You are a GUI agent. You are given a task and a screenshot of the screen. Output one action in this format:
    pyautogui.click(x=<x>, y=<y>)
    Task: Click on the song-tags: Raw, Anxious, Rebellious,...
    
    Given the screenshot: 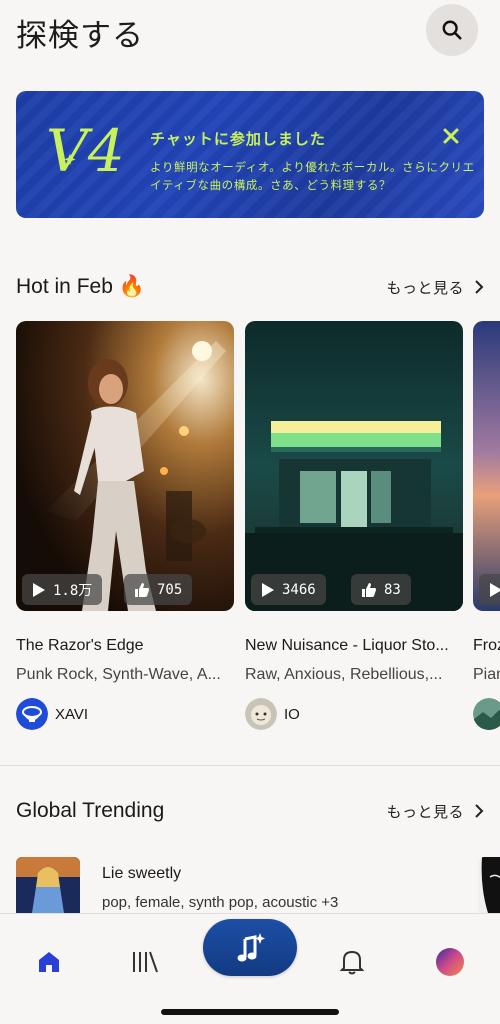 What is the action you would take?
    pyautogui.click(x=344, y=674)
    